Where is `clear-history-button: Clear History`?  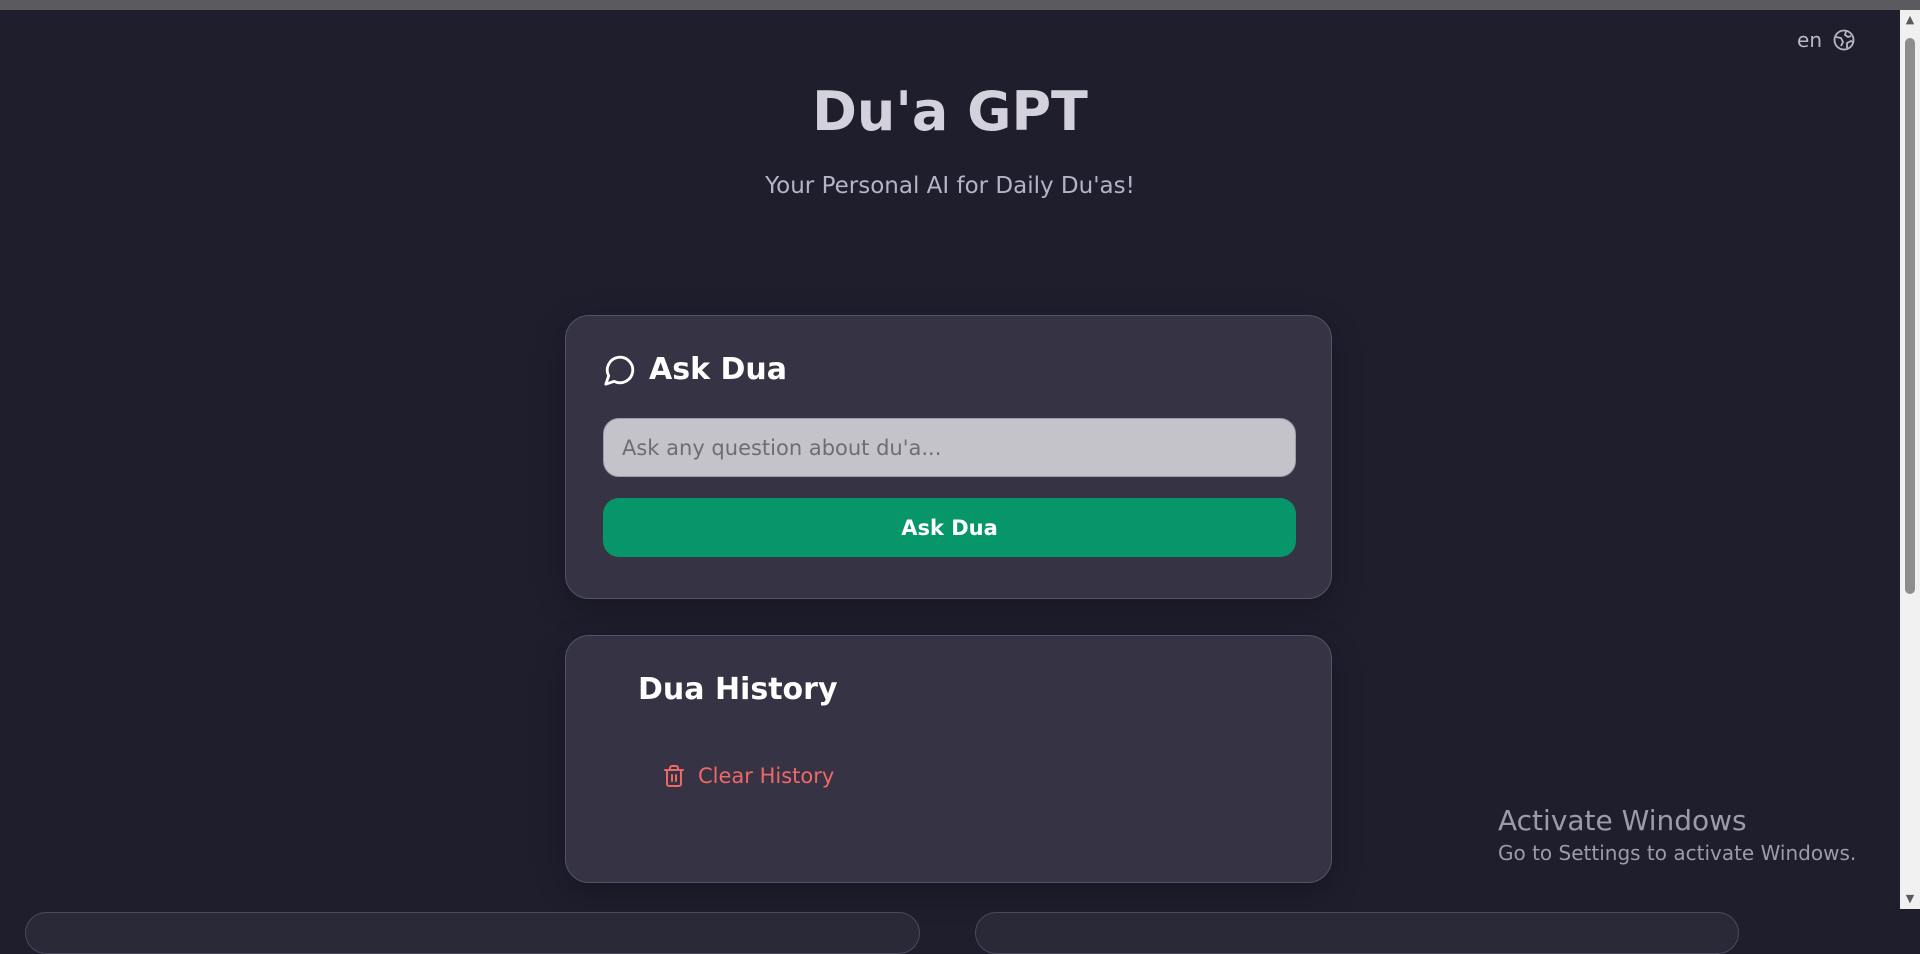 clear-history-button: Clear History is located at coordinates (748, 776).